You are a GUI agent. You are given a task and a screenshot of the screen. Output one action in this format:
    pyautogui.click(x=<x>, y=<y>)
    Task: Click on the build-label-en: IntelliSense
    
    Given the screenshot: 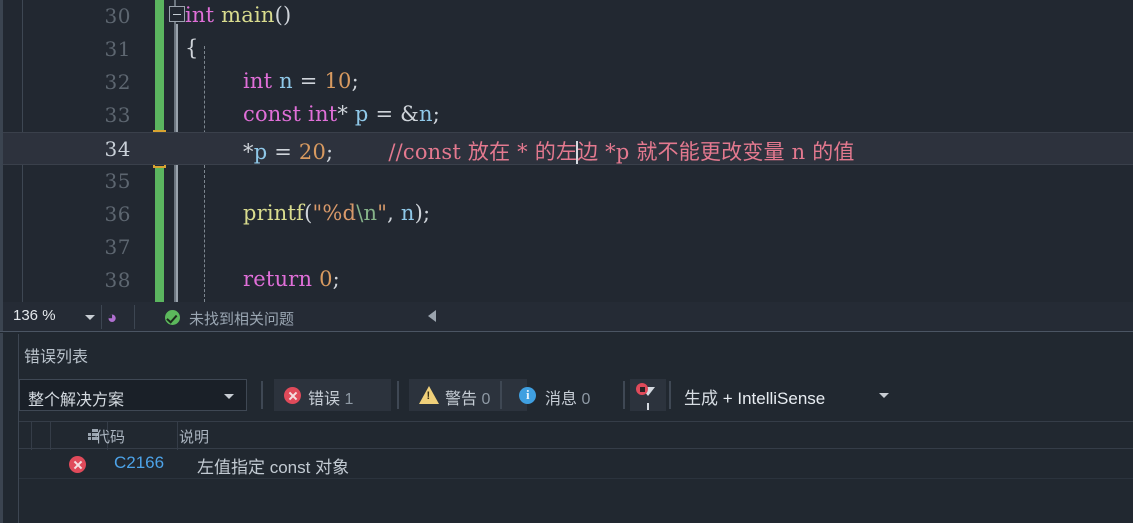 What is the action you would take?
    pyautogui.click(x=781, y=398)
    